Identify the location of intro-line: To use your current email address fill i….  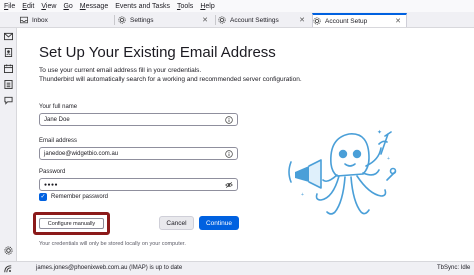
(120, 70).